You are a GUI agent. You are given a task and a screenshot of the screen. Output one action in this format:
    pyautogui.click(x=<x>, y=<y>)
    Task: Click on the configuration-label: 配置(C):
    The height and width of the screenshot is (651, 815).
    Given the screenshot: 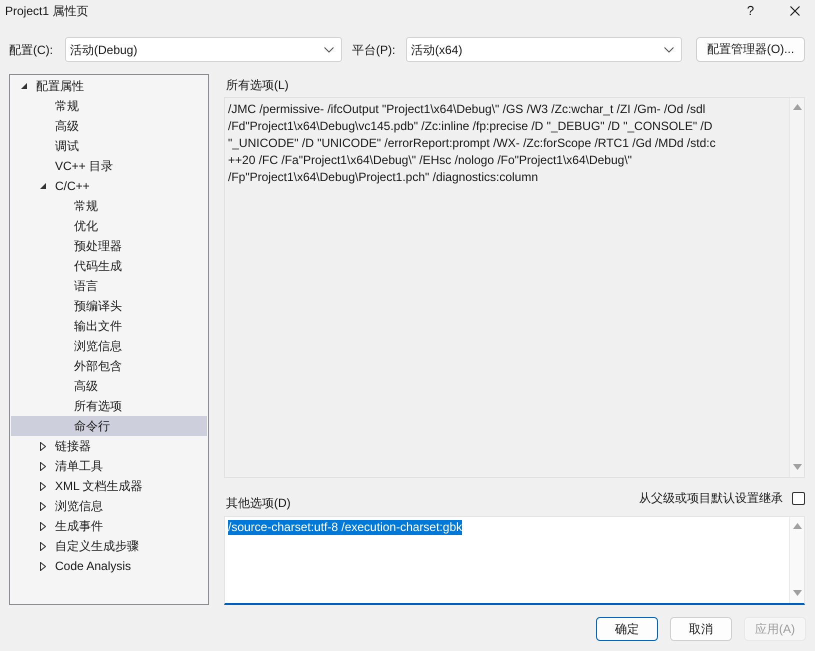 What is the action you would take?
    pyautogui.click(x=31, y=50)
    